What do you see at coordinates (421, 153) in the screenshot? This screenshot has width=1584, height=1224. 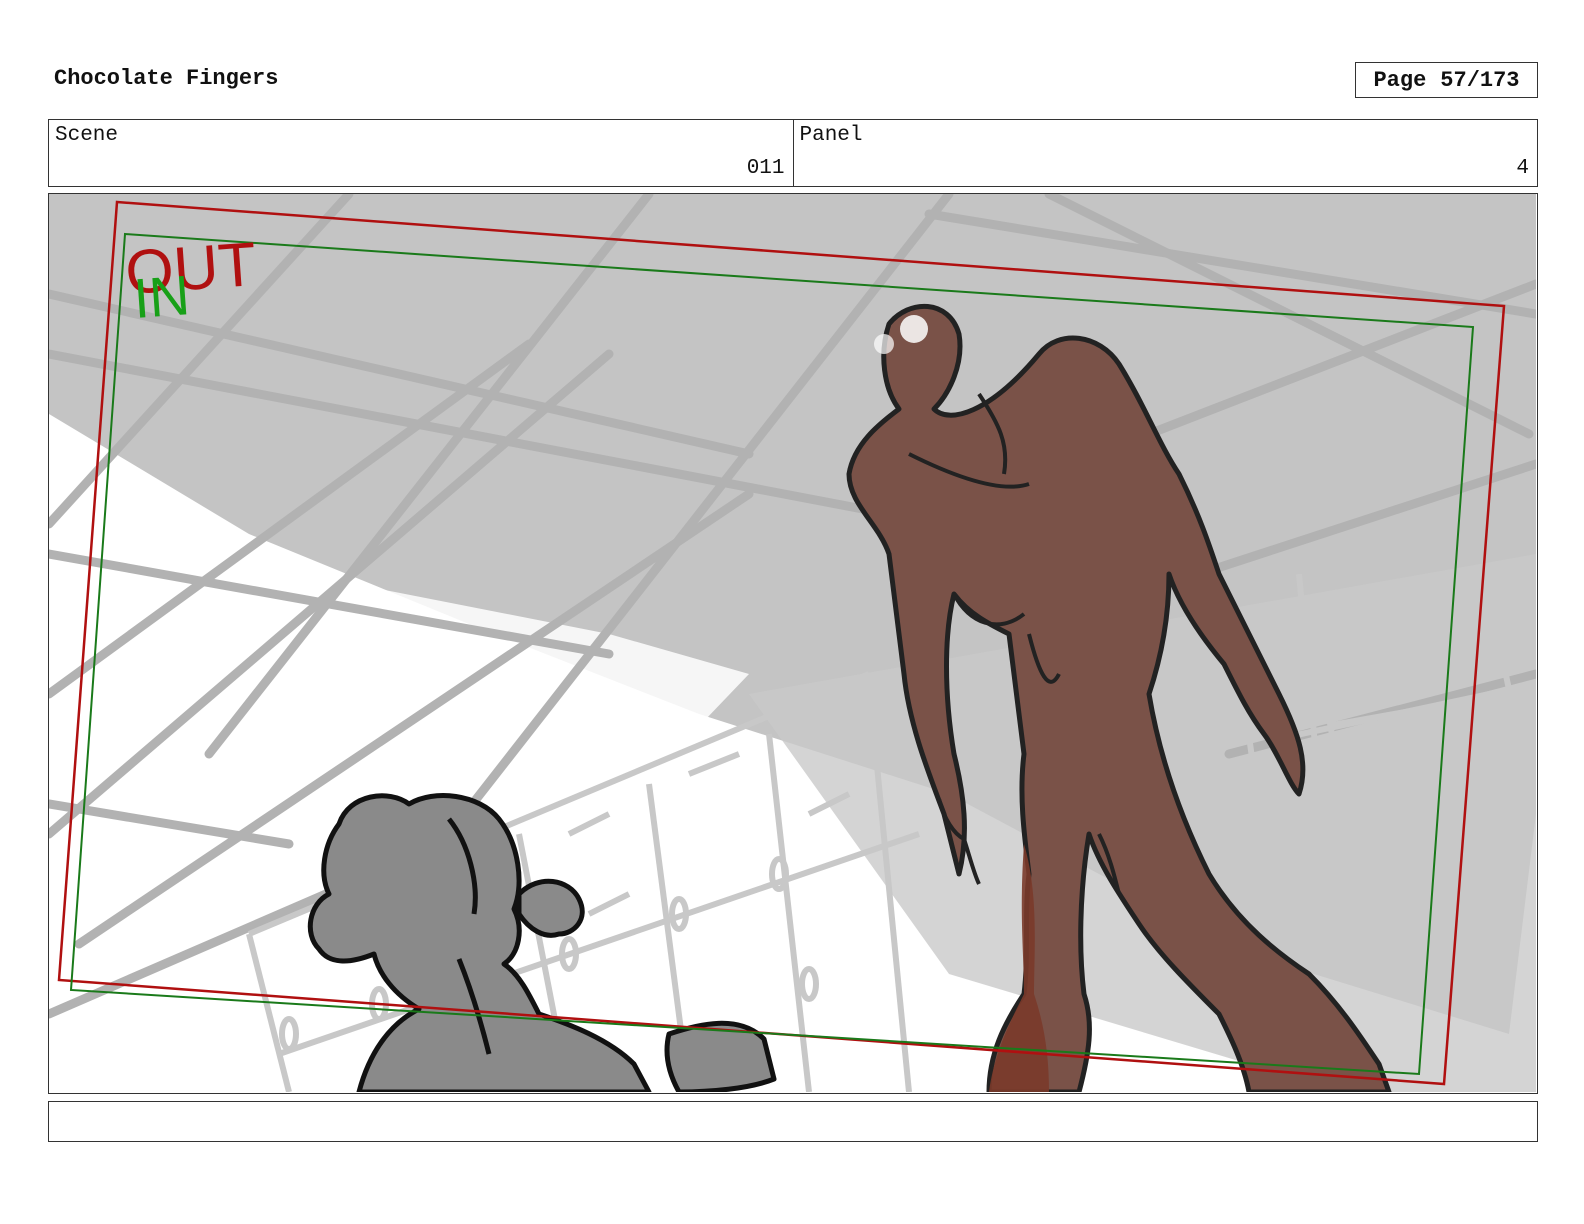 I see `scene-cell: Scene 011` at bounding box center [421, 153].